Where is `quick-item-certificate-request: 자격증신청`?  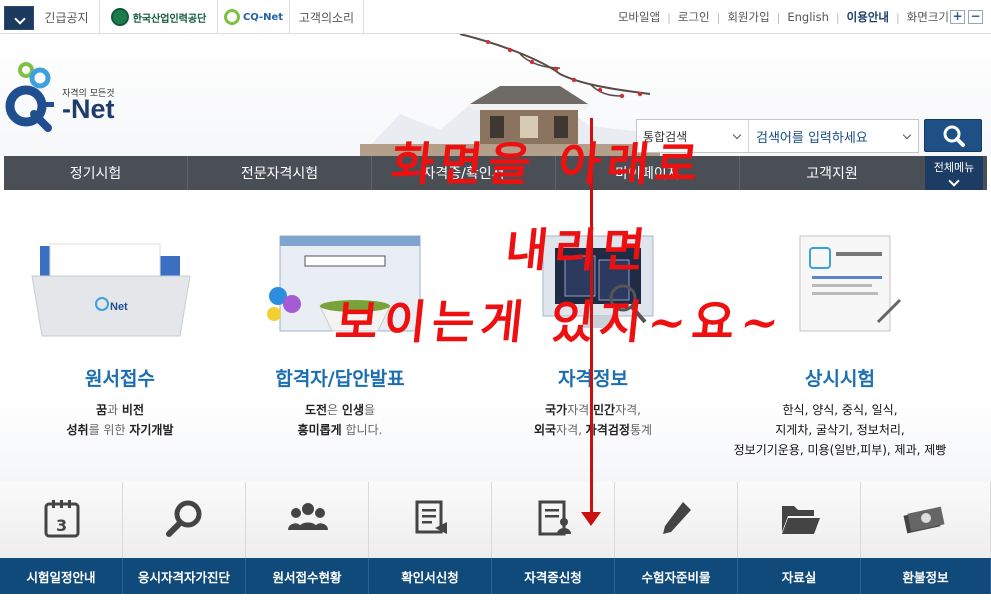 quick-item-certificate-request: 자격증신청 is located at coordinates (553, 538).